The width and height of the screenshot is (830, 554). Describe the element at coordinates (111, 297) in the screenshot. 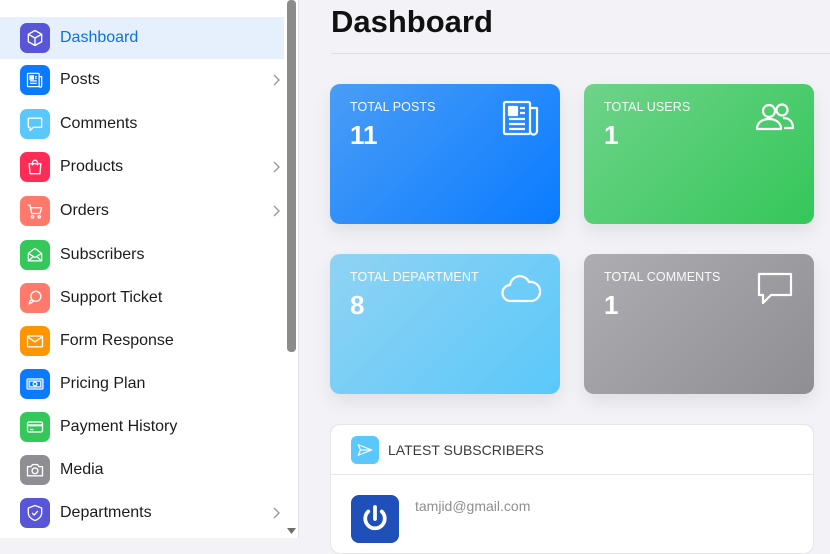

I see `sidebar-item-label: Support Ticket` at that location.